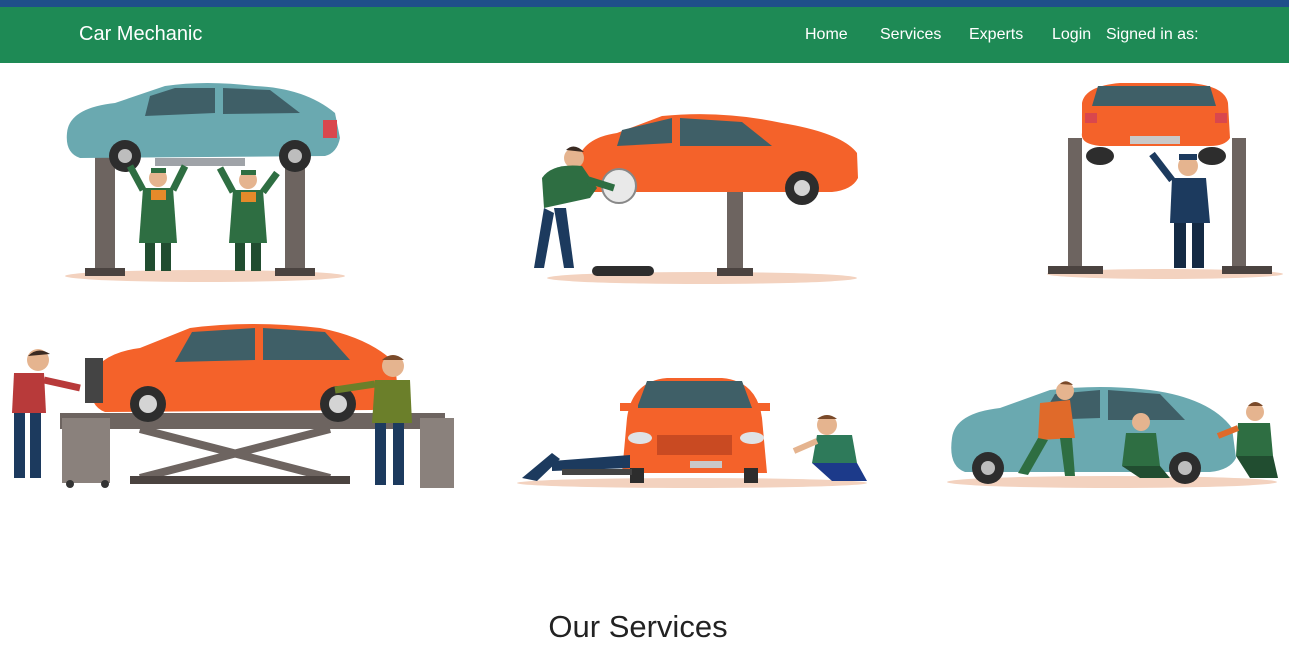 This screenshot has width=1289, height=657. I want to click on our-services-heading: Our Services, so click(638, 626).